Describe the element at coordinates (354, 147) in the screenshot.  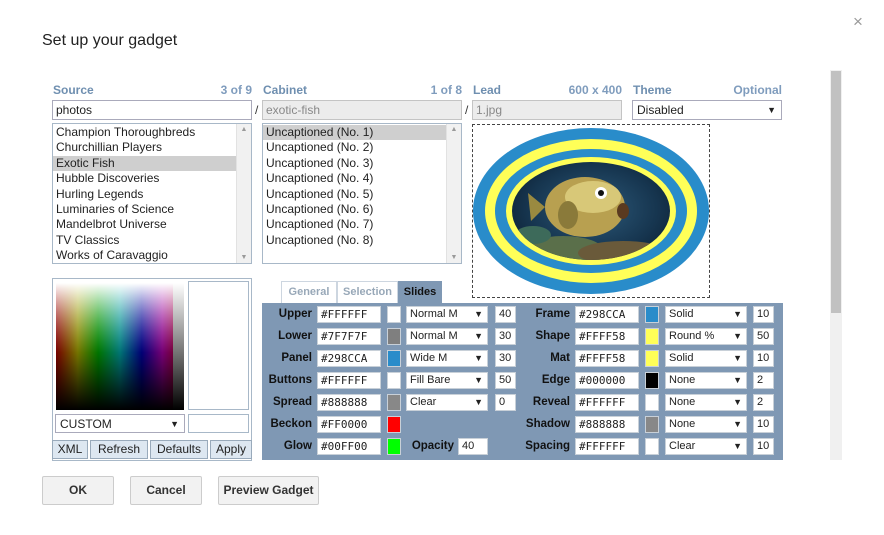
I see `list-item: Uncaptioned (No. 2)` at that location.